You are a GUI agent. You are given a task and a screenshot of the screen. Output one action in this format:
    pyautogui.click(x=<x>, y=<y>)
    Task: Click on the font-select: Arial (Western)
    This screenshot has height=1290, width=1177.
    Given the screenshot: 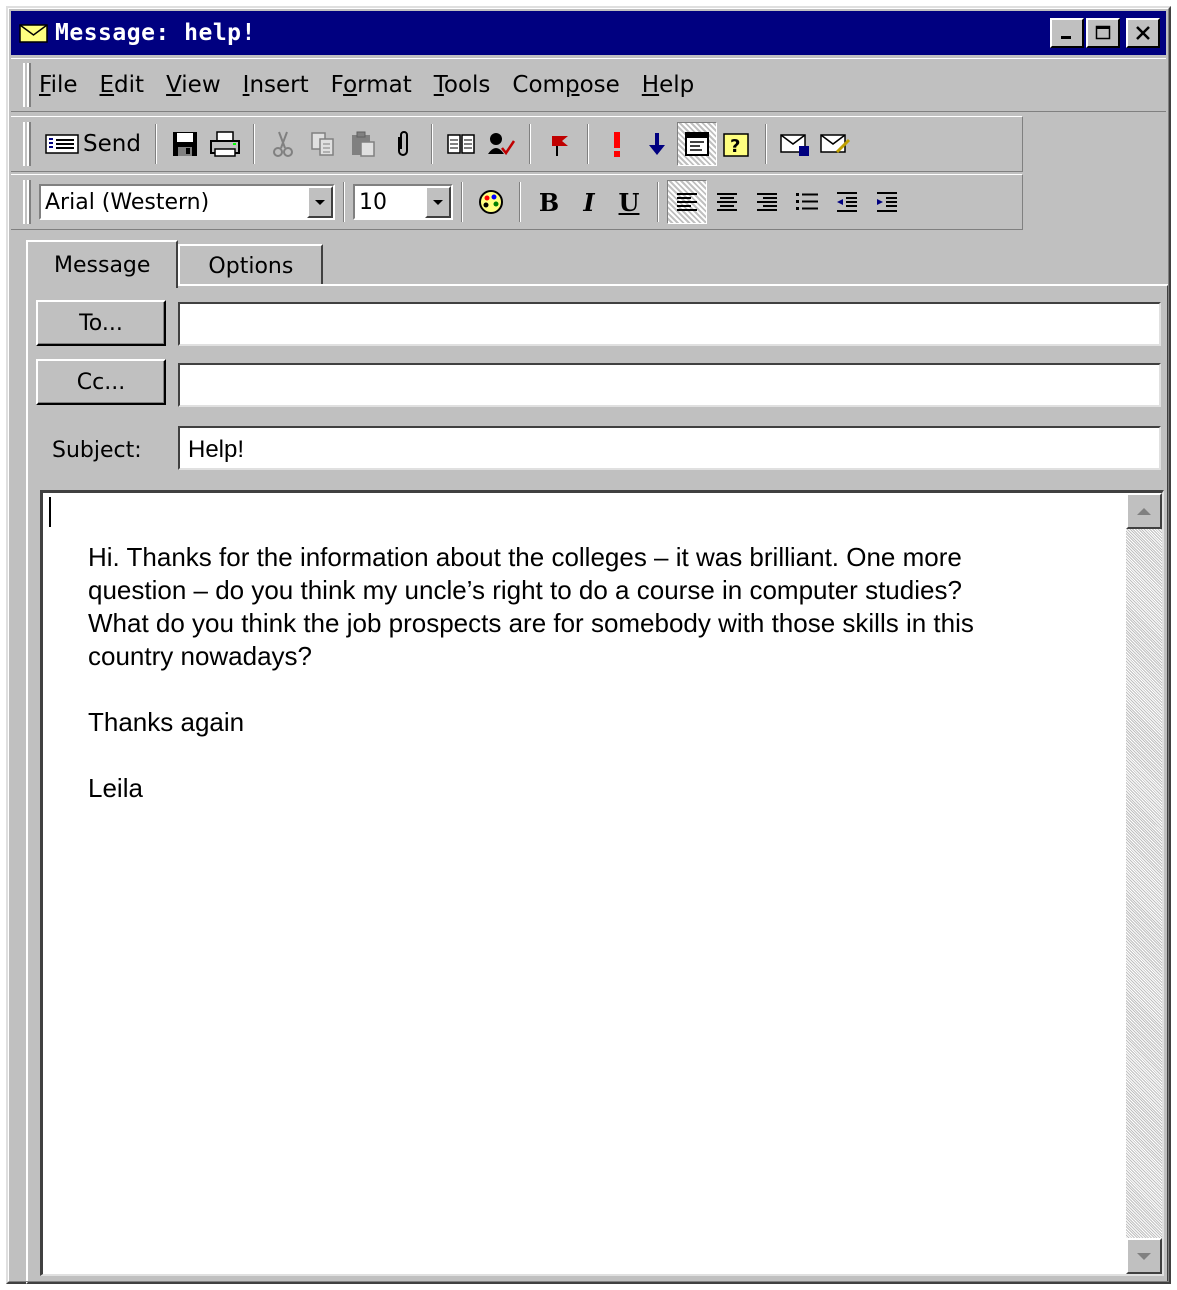 What is the action you would take?
    pyautogui.click(x=187, y=202)
    